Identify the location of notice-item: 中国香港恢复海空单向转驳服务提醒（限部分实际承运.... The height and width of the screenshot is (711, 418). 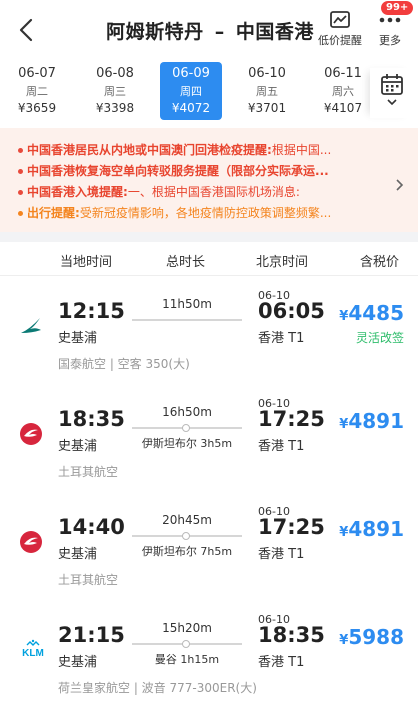
(198, 171).